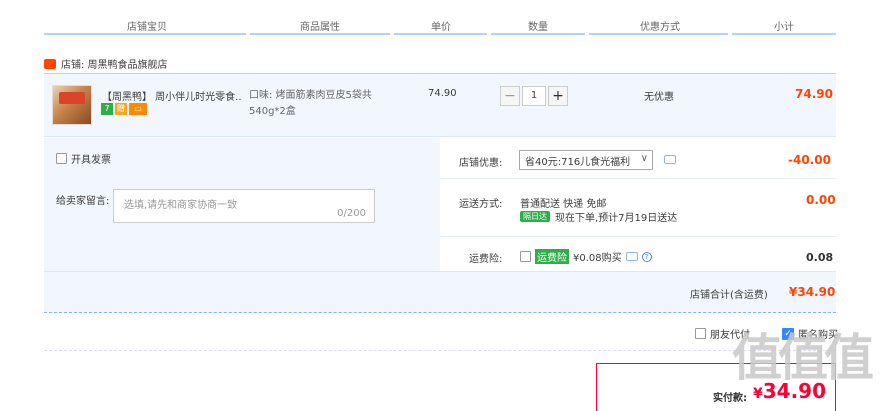  What do you see at coordinates (72, 105) in the screenshot?
I see `product-thumbnail` at bounding box center [72, 105].